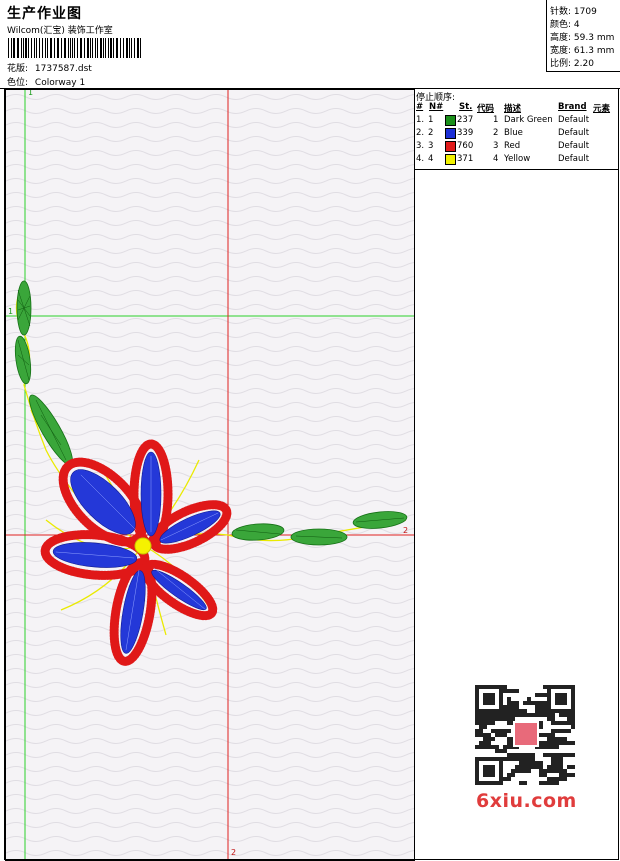 Image resolution: width=620 pixels, height=861 pixels. Describe the element at coordinates (496, 120) in the screenshot. I see `row-code: 1` at that location.